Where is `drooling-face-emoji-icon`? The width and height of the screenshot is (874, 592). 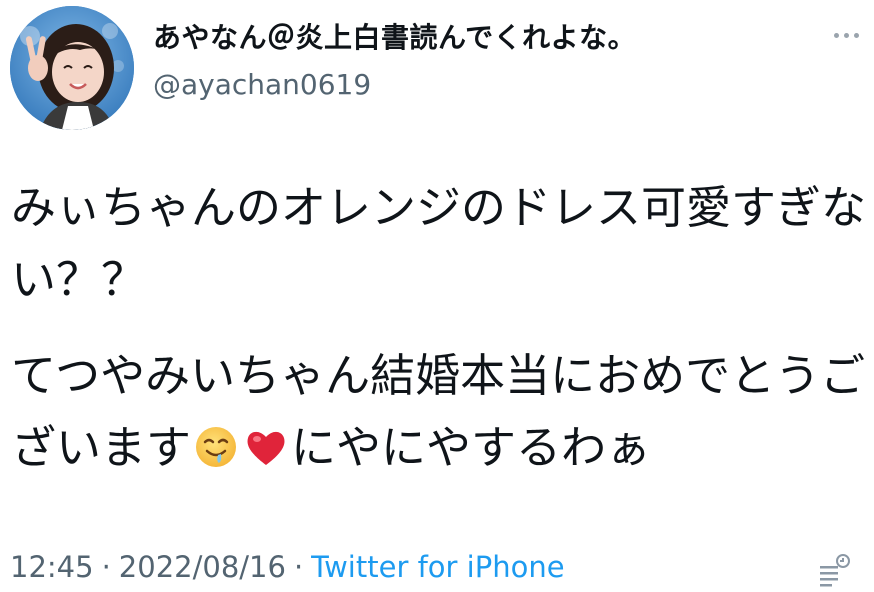 drooling-face-emoji-icon is located at coordinates (216, 454).